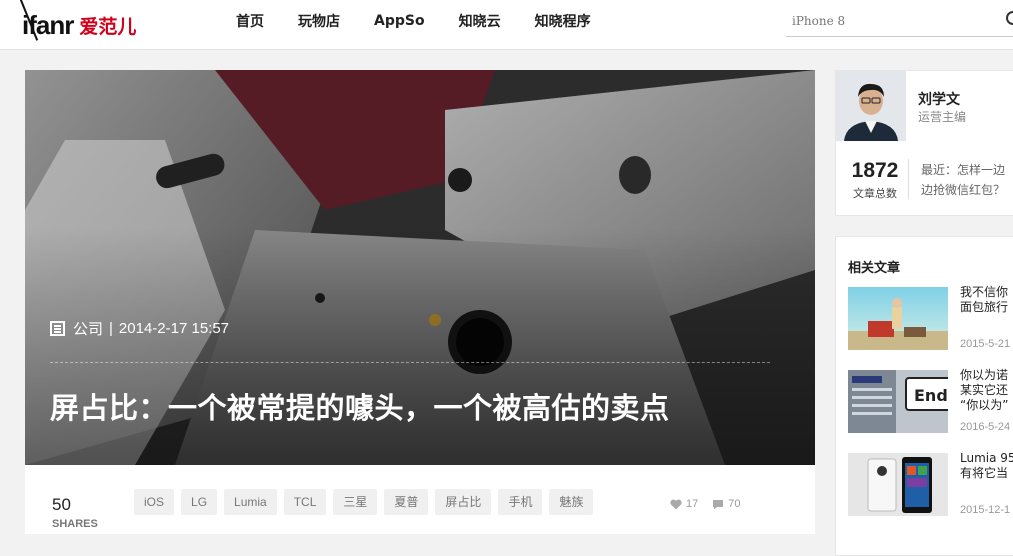 The height and width of the screenshot is (556, 1013). I want to click on related-title-line: 面包旅行, so click(984, 307).